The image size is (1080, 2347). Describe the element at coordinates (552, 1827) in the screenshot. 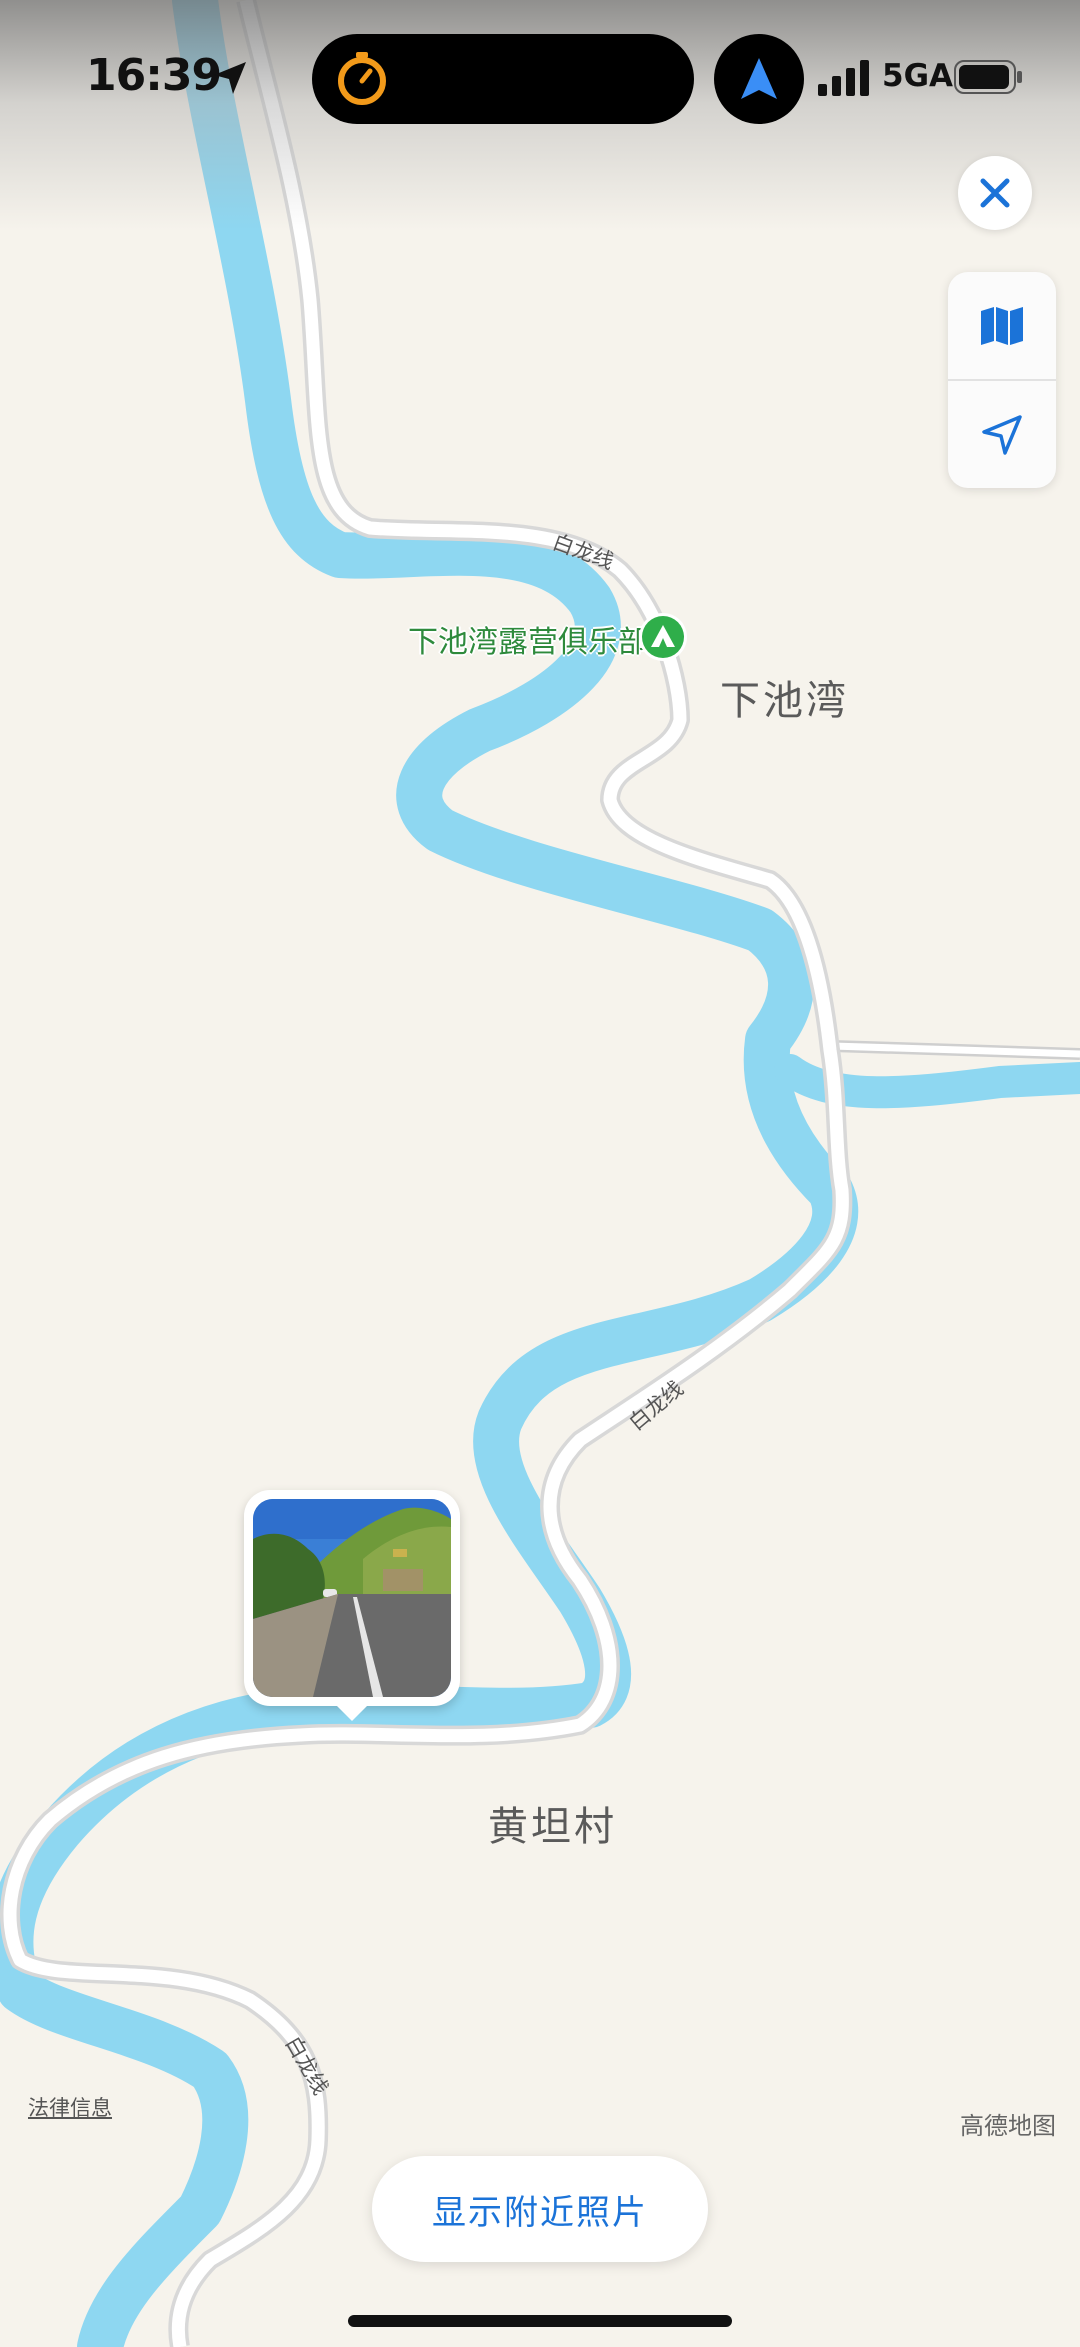

I see `place-label: 黄坦村` at that location.